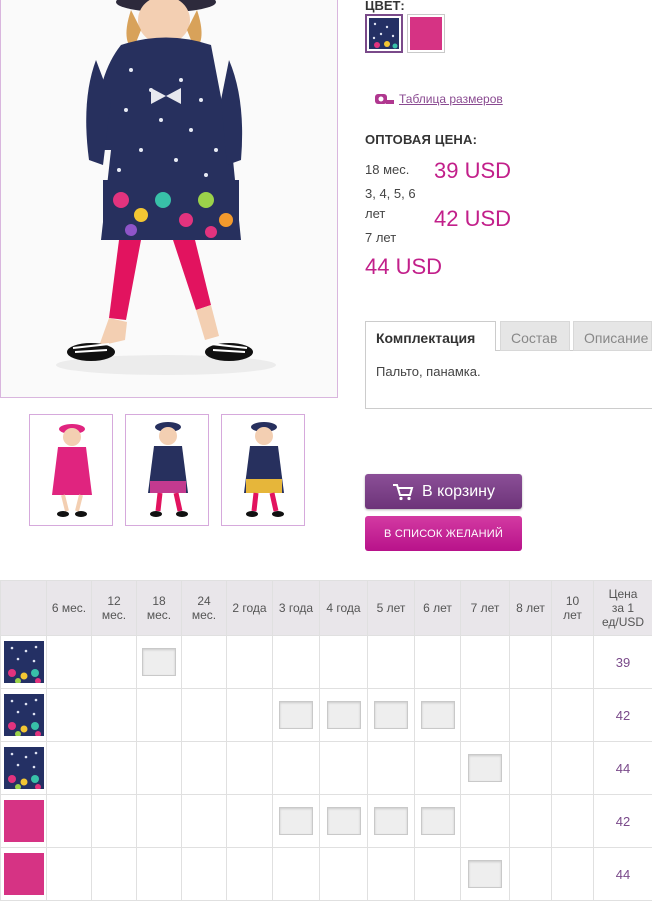  What do you see at coordinates (69, 608) in the screenshot?
I see `grid-header-text: 6 мес.` at bounding box center [69, 608].